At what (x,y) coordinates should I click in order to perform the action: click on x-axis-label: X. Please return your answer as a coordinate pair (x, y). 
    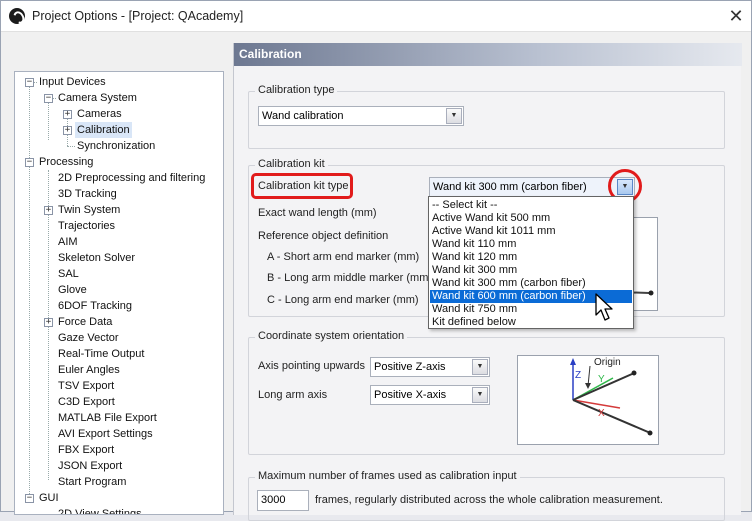
    Looking at the image, I should click on (601, 413).